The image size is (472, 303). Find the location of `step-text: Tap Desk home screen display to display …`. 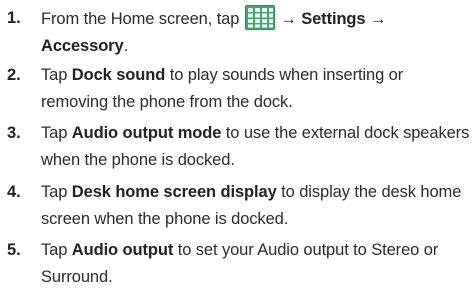

step-text: Tap Desk home screen display to display … is located at coordinates (251, 205).